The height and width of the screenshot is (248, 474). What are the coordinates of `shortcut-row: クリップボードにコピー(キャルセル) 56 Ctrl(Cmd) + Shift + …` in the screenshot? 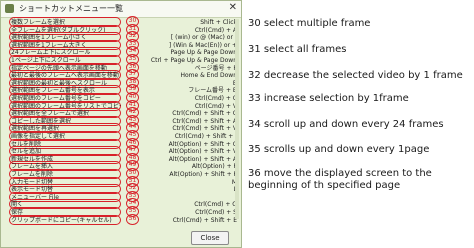 It's located at (122, 219).